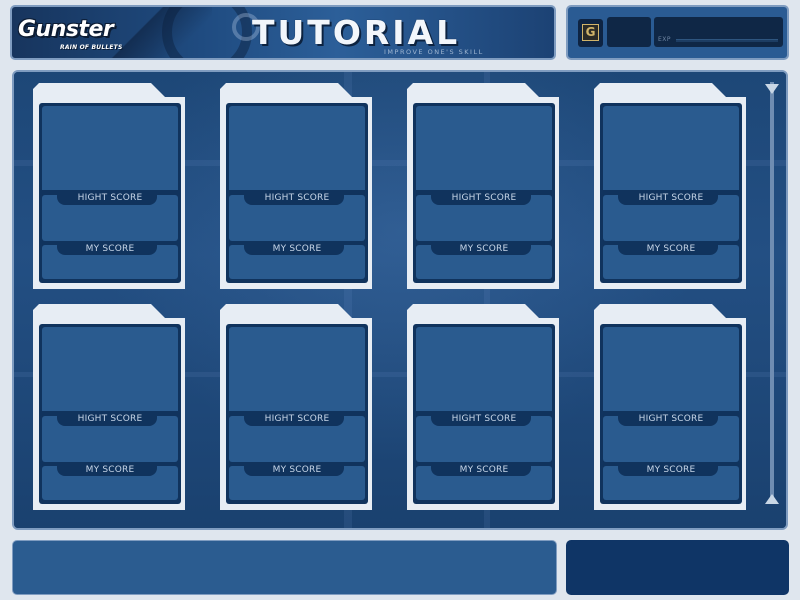  Describe the element at coordinates (284, 567) in the screenshot. I see `description-panel` at that location.